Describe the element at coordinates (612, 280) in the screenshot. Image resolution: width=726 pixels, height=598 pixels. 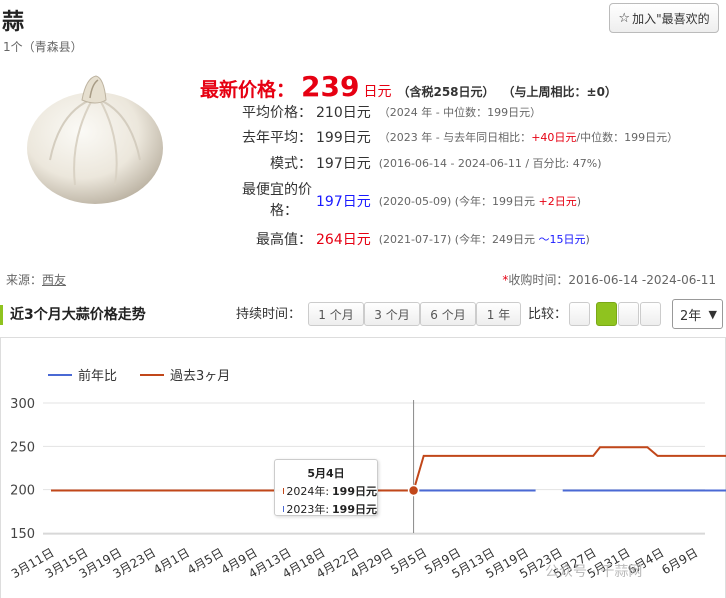
I see `collection-period-text: 收购时间：2016-06-14 -2024-06-11` at that location.